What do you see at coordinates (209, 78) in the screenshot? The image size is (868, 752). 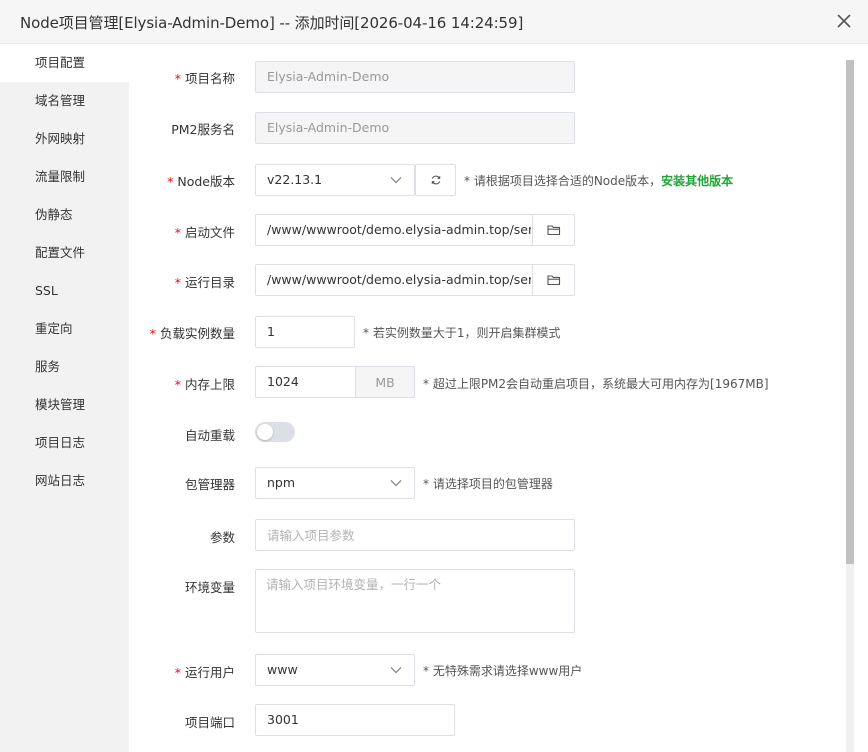 I see `project-name-label-text: 项目名称` at bounding box center [209, 78].